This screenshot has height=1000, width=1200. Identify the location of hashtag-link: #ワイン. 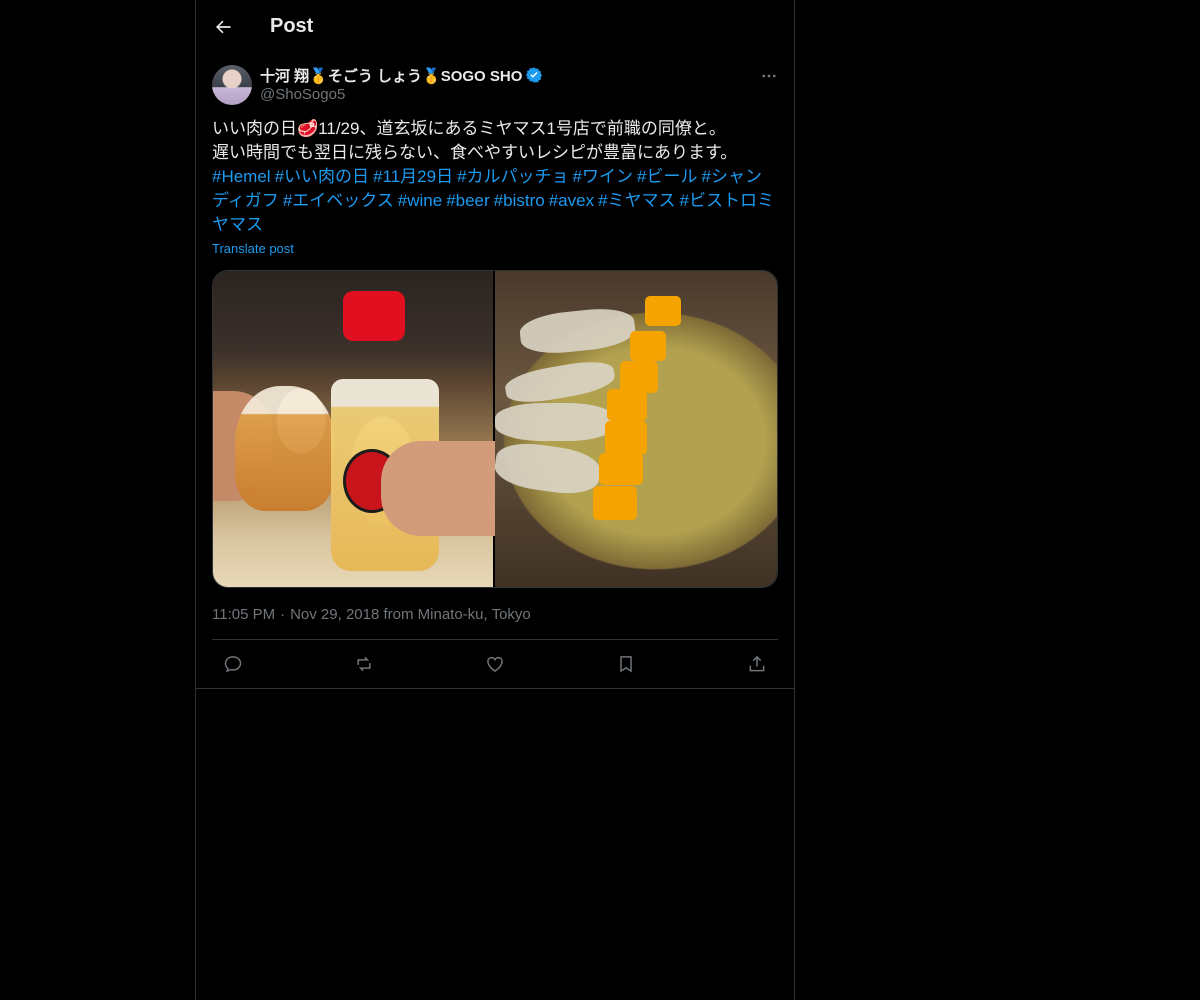
(603, 176).